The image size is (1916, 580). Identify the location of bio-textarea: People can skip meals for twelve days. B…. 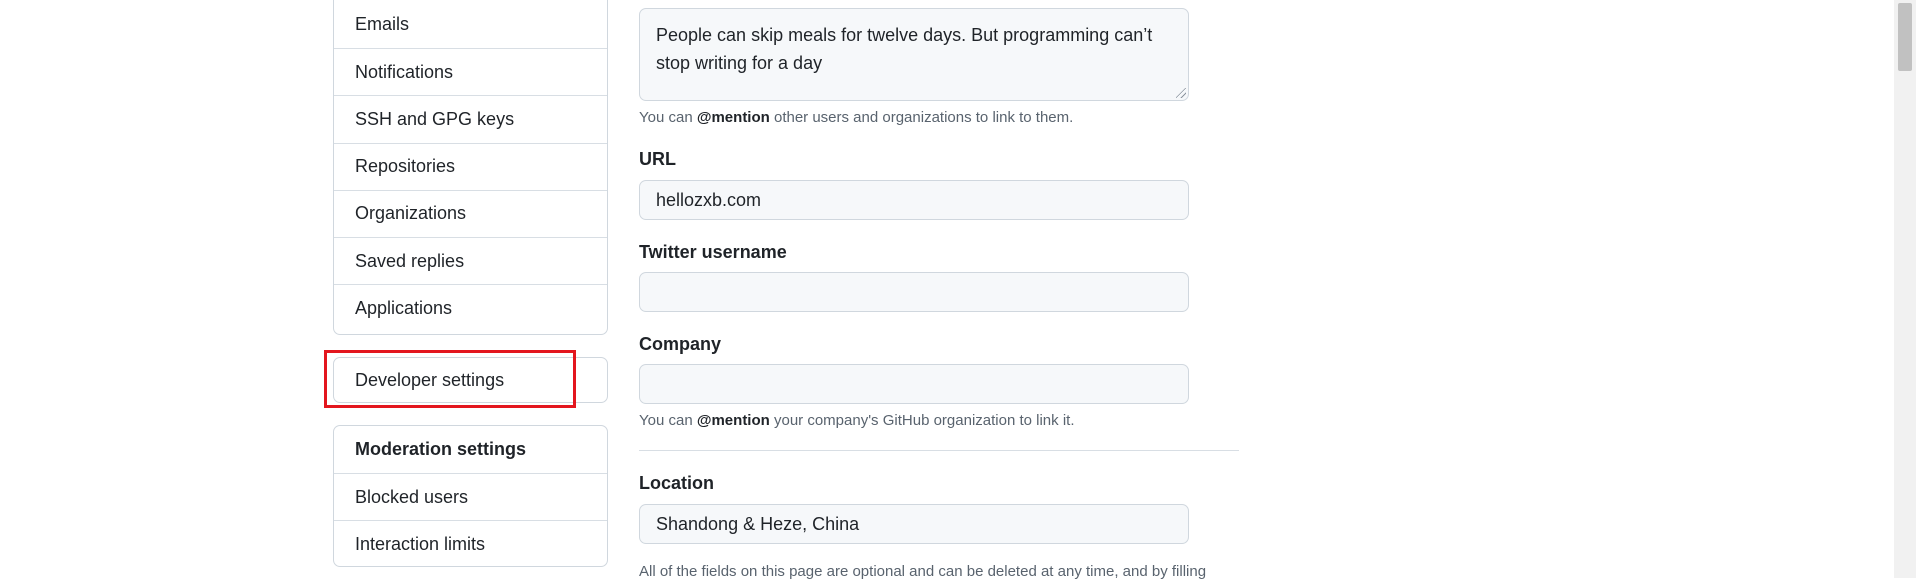
(914, 54).